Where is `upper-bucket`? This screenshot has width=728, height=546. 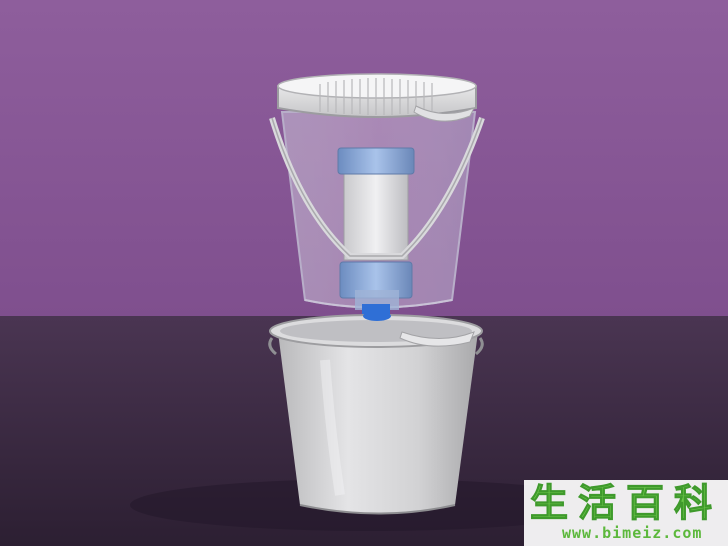
upper-bucket is located at coordinates (377, 193).